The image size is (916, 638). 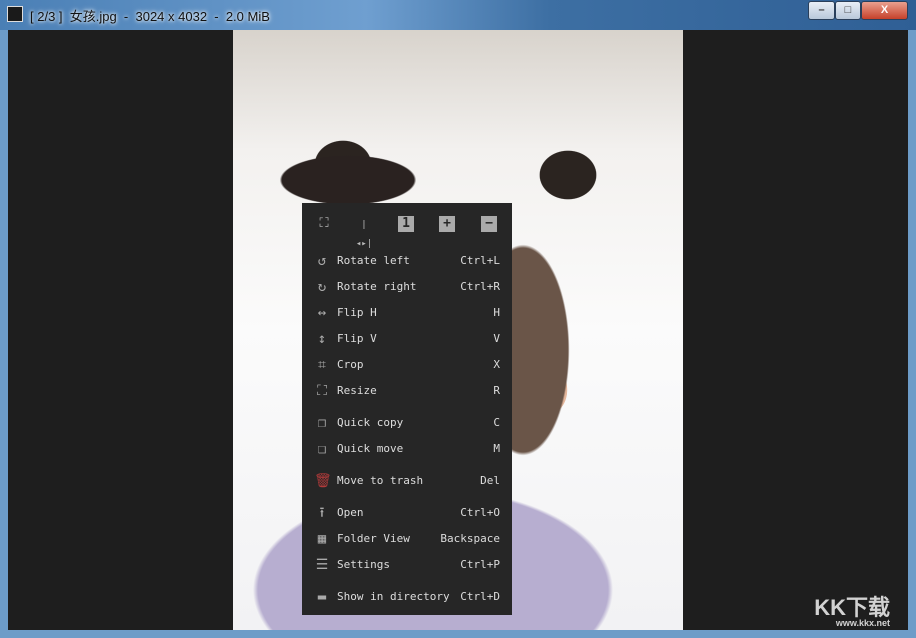 I want to click on menu-item-rotate-right: ↻ Rotate right Ctrl+R, so click(x=407, y=287).